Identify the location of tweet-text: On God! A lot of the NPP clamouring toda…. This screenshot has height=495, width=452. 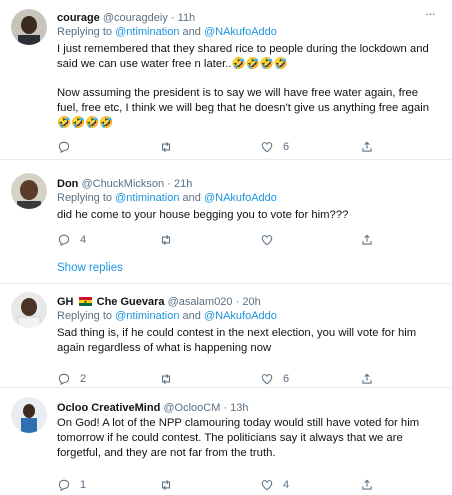
(238, 438).